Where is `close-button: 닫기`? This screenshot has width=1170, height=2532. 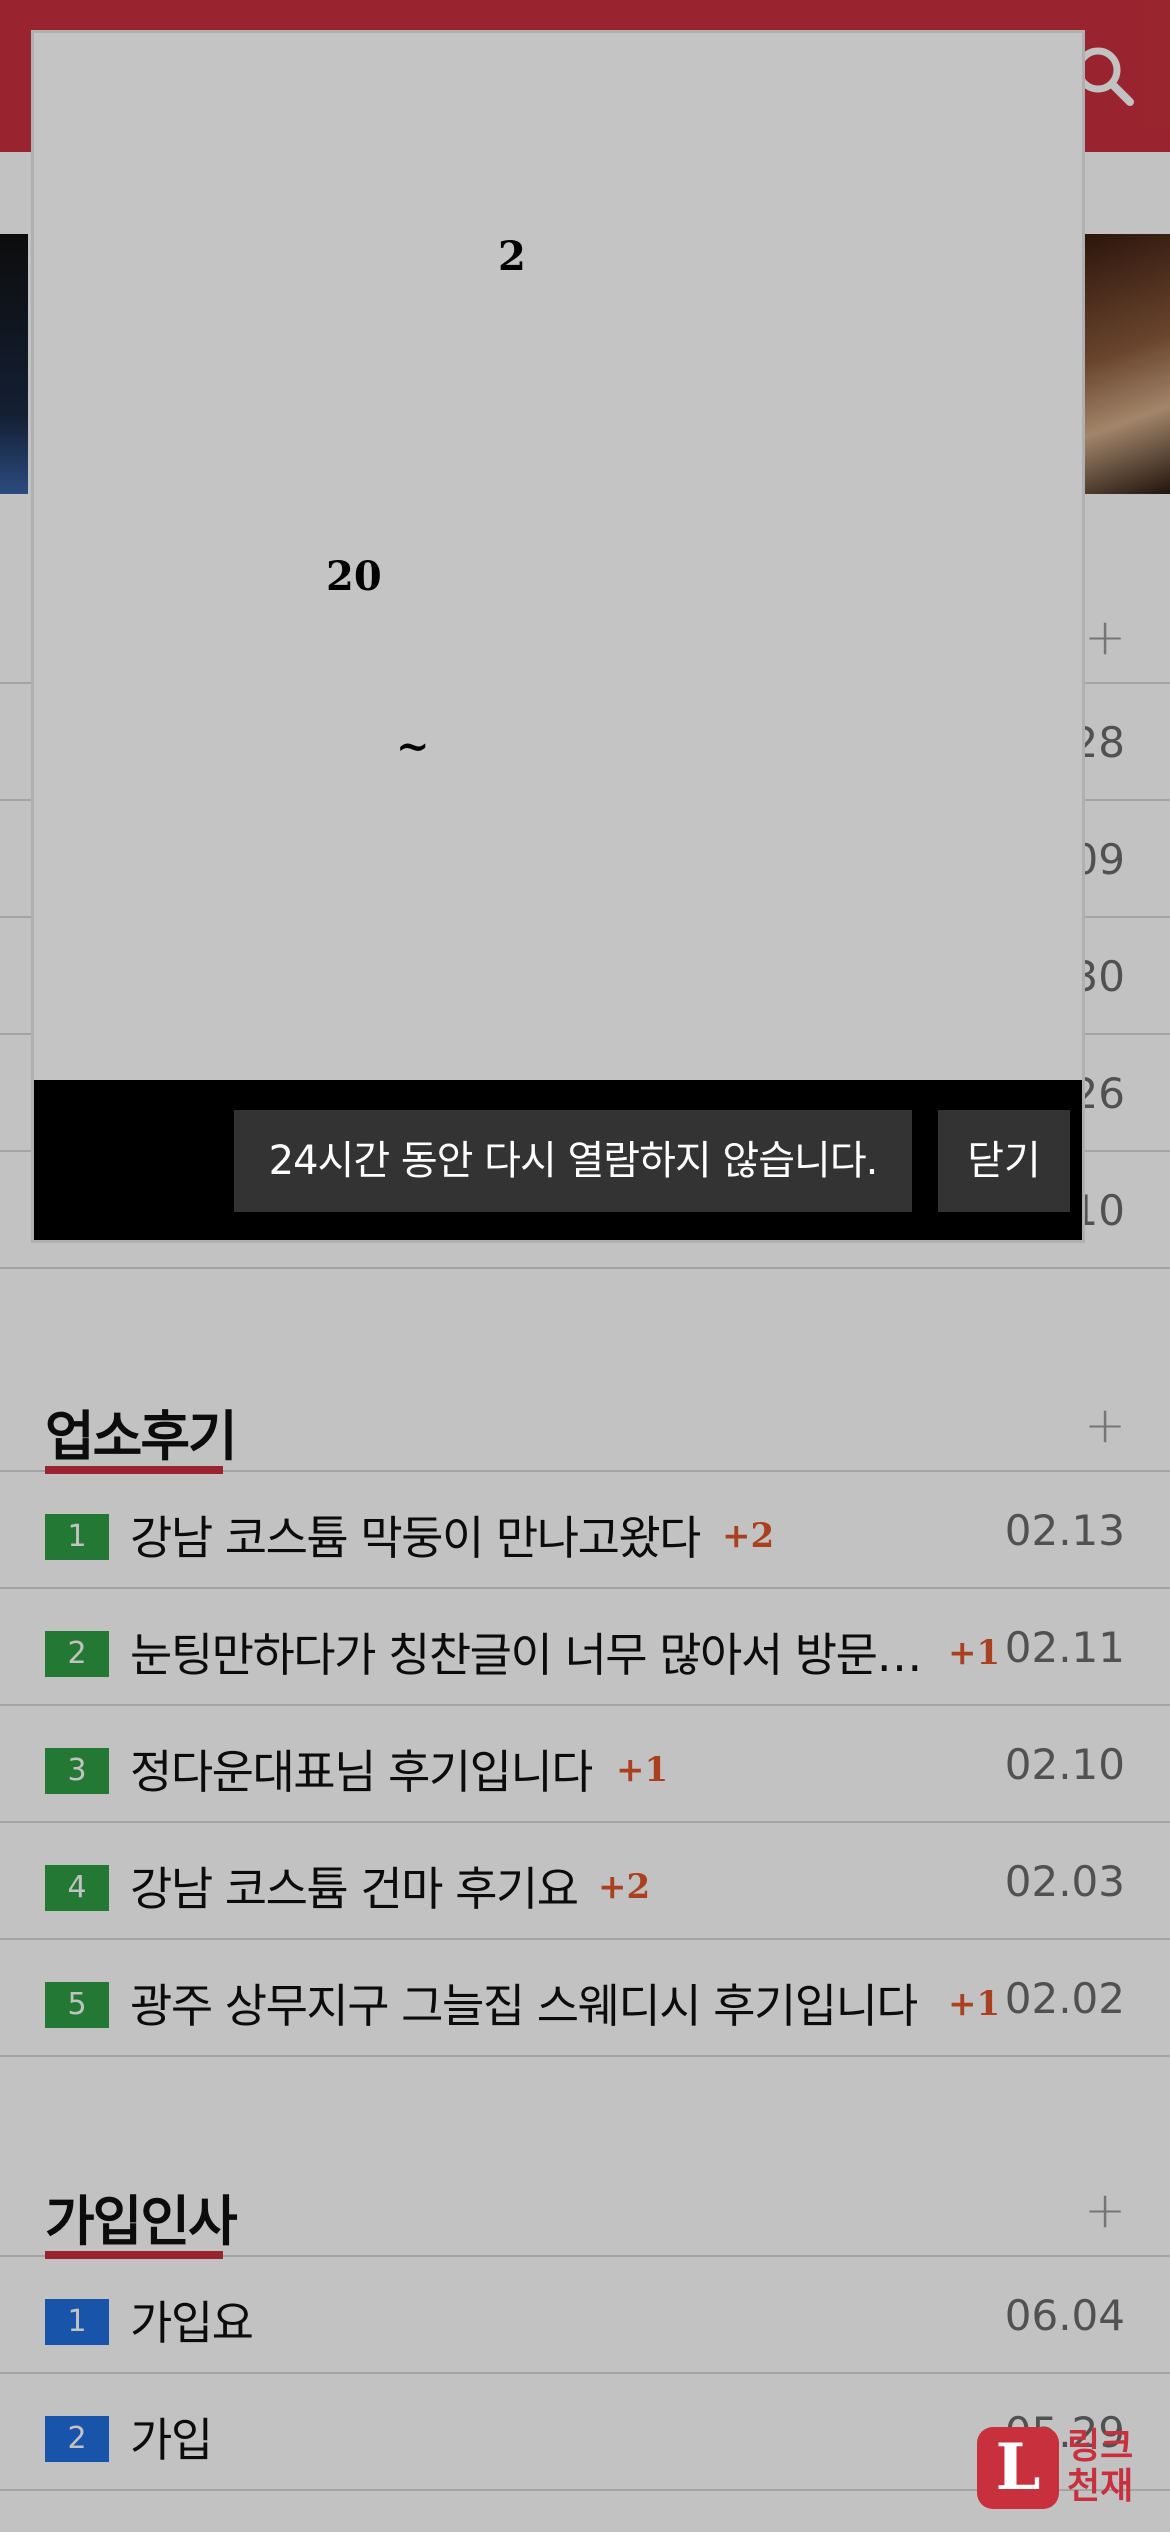
close-button: 닫기 is located at coordinates (1004, 1161).